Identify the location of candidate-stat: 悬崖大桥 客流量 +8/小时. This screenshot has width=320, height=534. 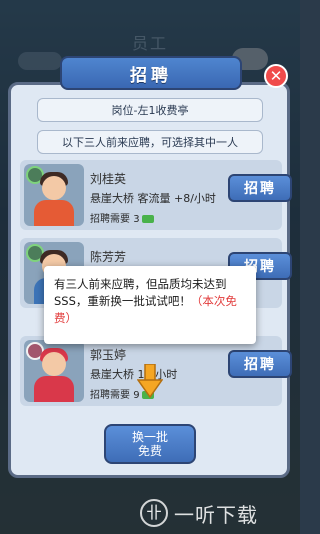
(153, 198).